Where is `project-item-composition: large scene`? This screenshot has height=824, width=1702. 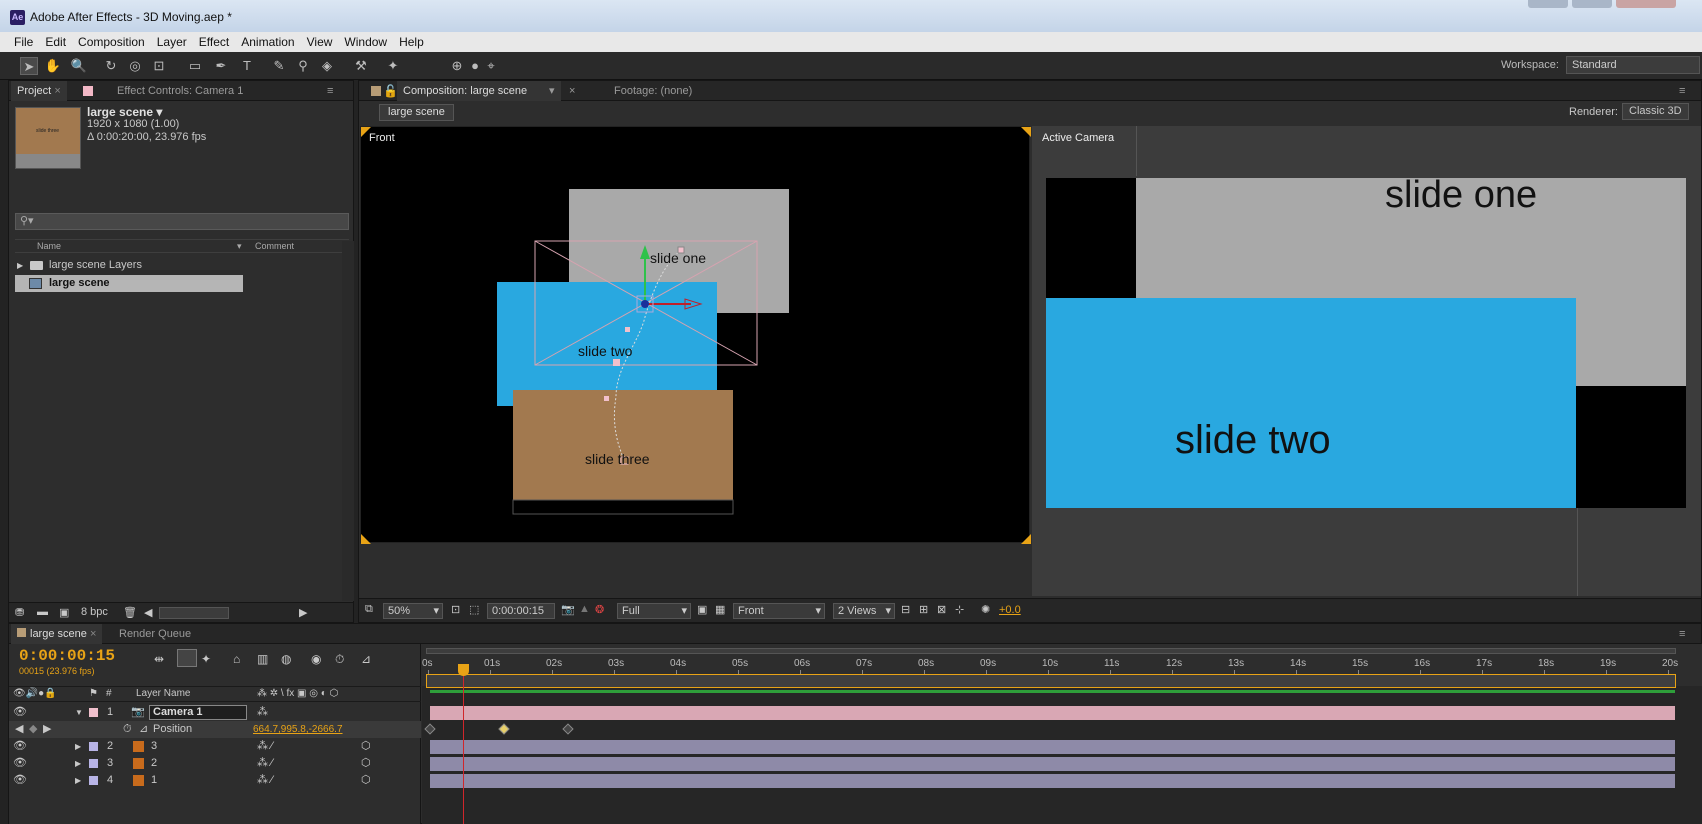 project-item-composition: large scene is located at coordinates (129, 283).